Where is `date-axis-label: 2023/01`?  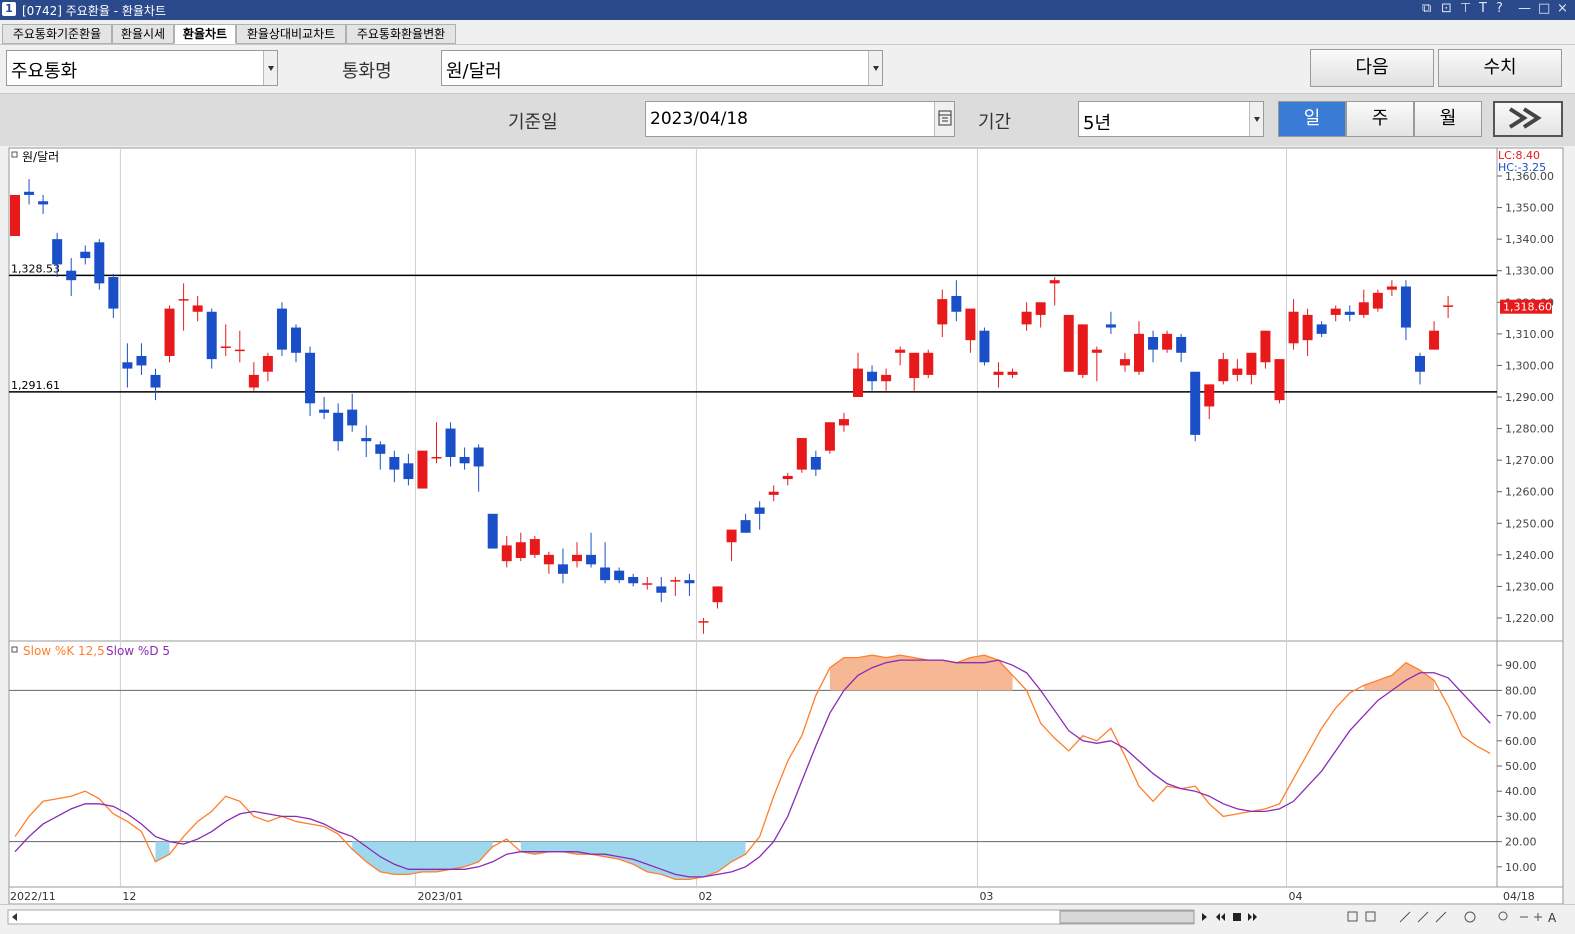 date-axis-label: 2023/01 is located at coordinates (440, 896).